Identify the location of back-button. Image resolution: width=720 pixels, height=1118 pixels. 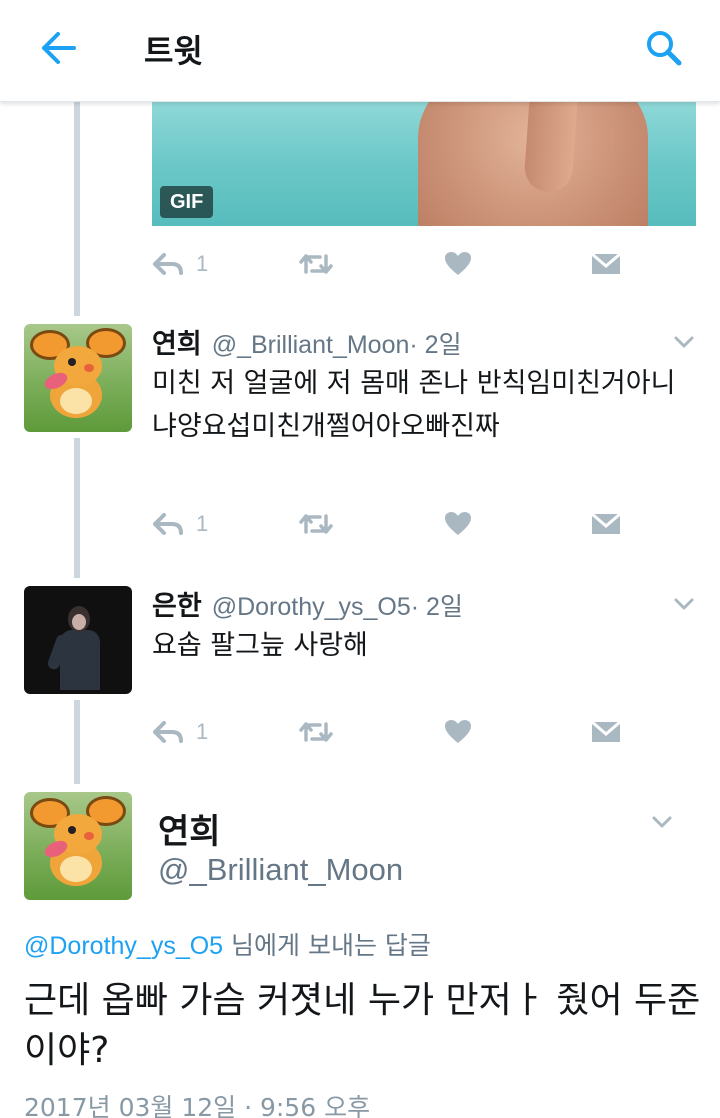
(58, 48).